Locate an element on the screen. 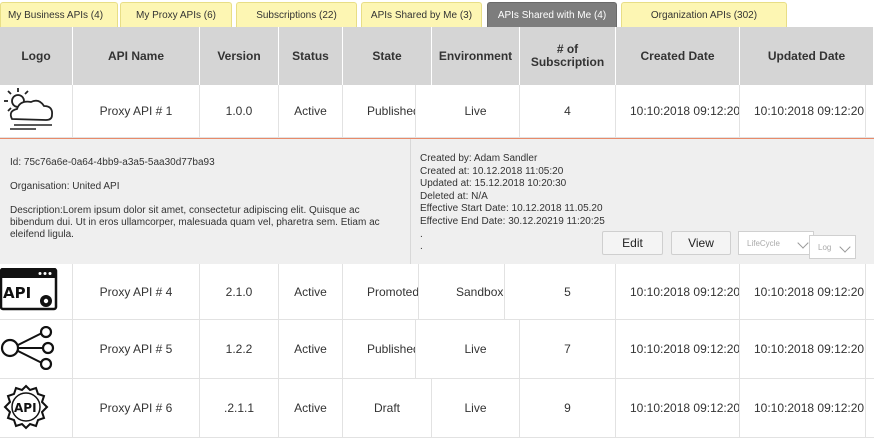 The width and height of the screenshot is (874, 438). edit-button: Edit is located at coordinates (632, 243).